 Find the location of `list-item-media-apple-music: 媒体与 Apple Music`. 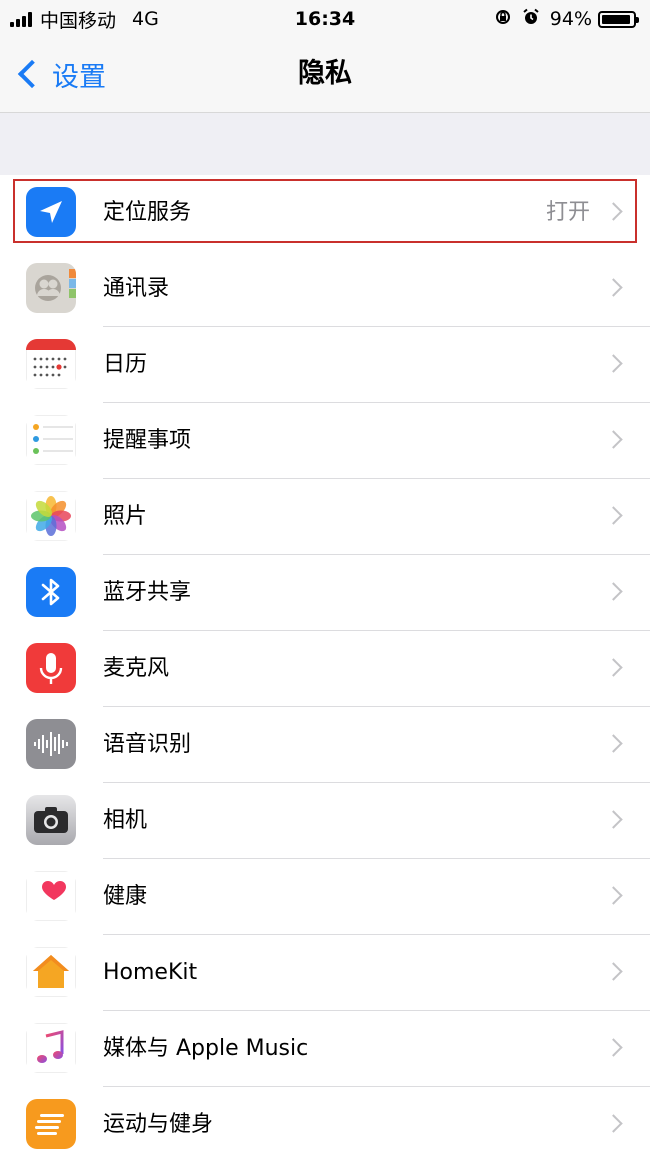

list-item-media-apple-music: 媒体与 Apple Music is located at coordinates (325, 1049).